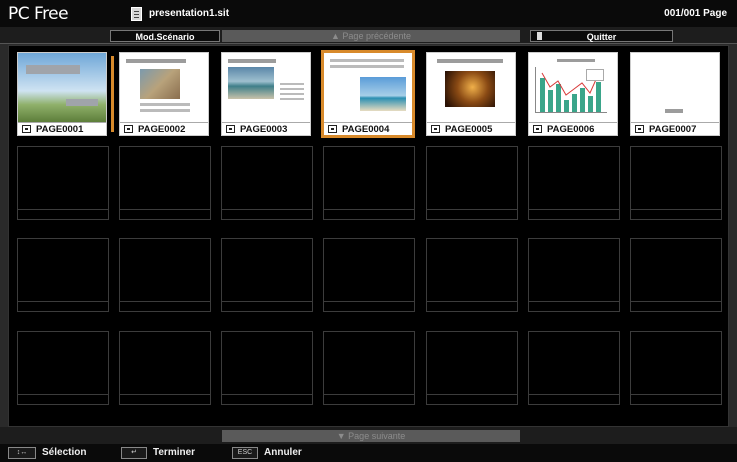  I want to click on next-page-bar: ▼ Page suivante, so click(368, 435).